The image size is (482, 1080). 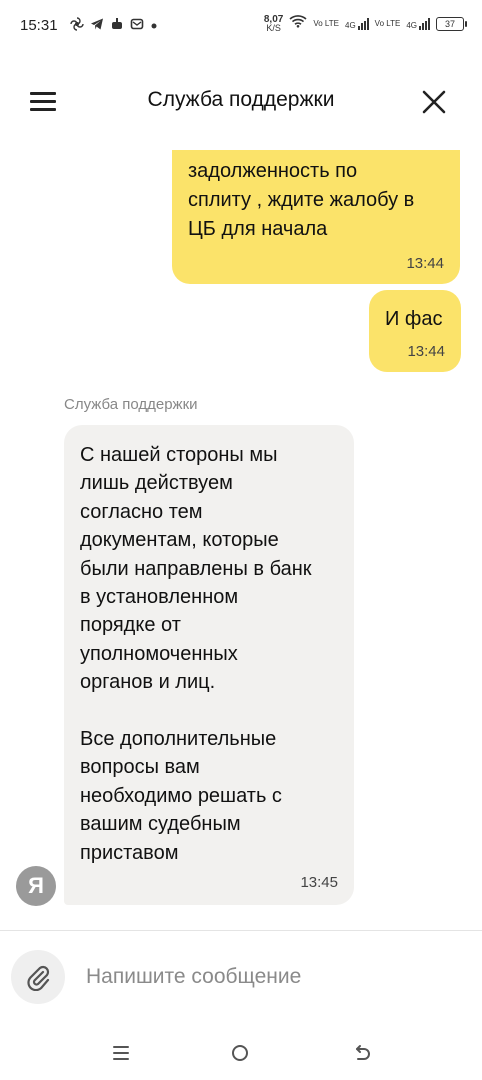 What do you see at coordinates (418, 23) in the screenshot?
I see `sim2-signal: 4G` at bounding box center [418, 23].